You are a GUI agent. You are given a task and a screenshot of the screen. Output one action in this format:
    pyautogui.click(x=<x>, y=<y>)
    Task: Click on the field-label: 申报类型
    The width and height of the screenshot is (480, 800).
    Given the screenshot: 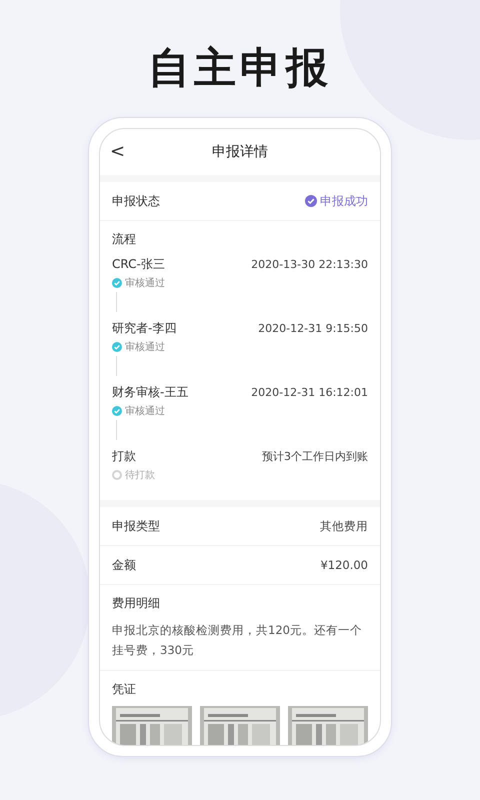 What is the action you would take?
    pyautogui.click(x=136, y=526)
    